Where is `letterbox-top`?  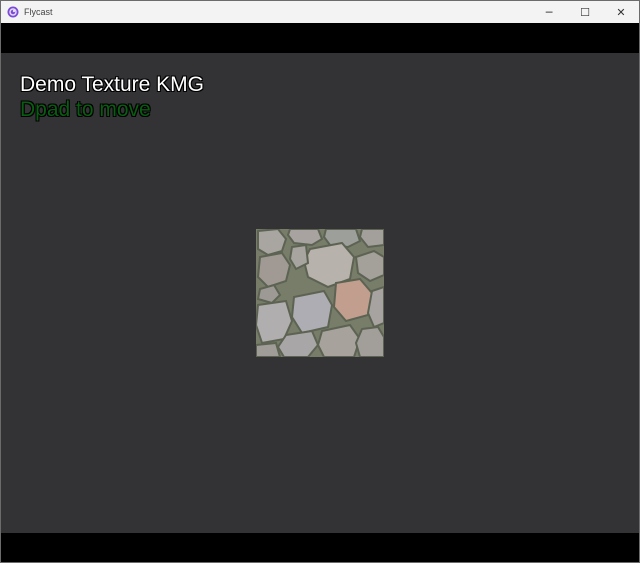
letterbox-top is located at coordinates (320, 38).